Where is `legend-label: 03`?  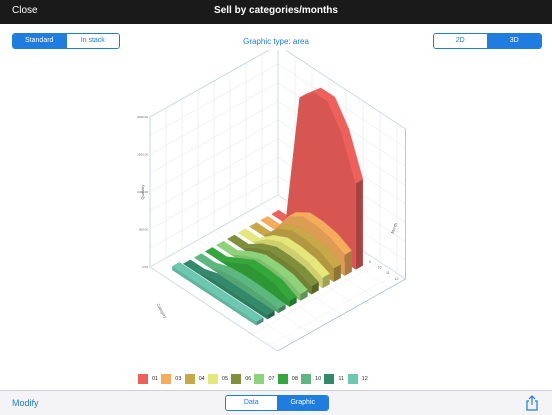
legend-label: 03 is located at coordinates (178, 379).